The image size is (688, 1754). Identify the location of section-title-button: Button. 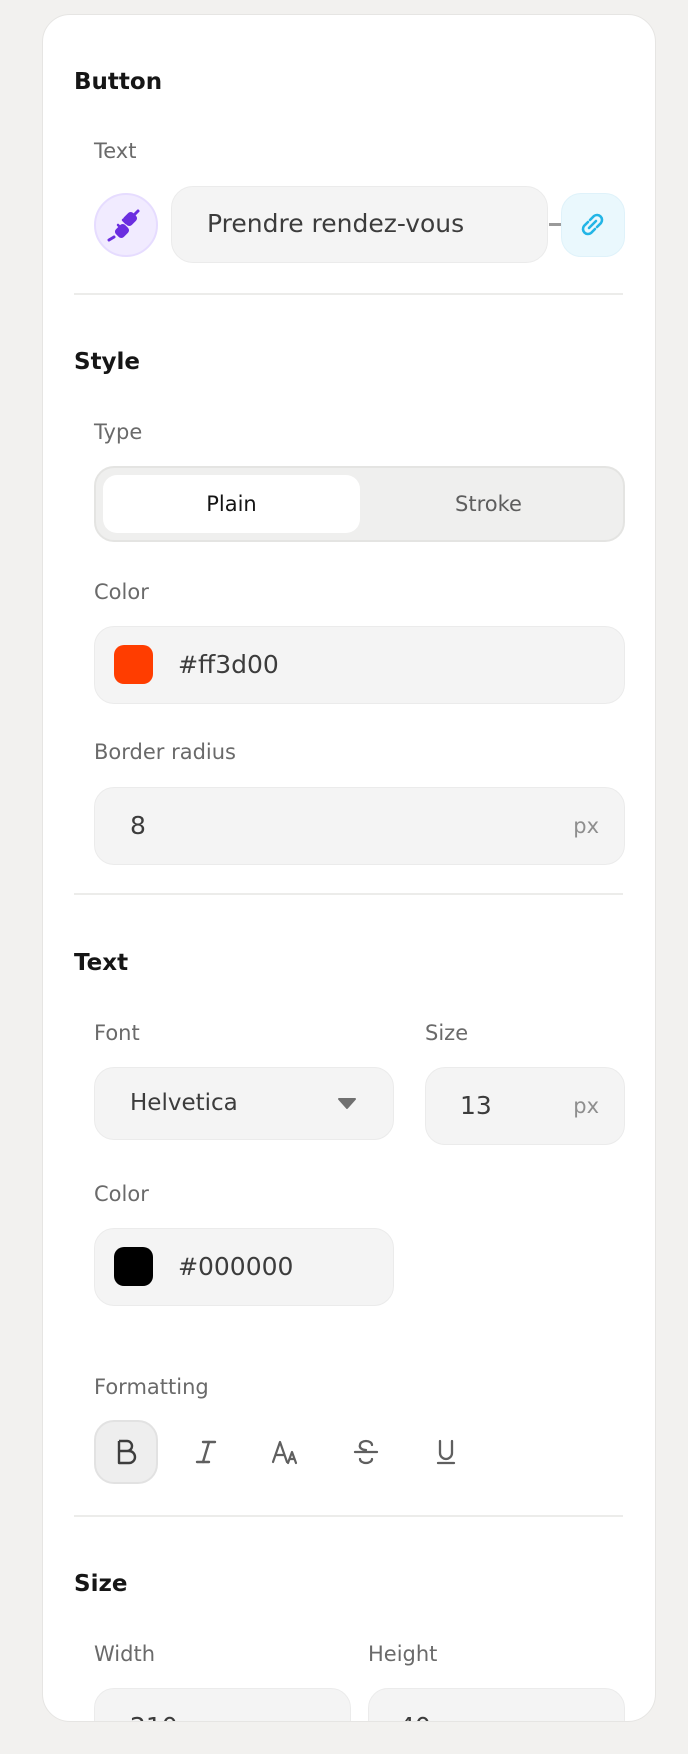
(118, 82).